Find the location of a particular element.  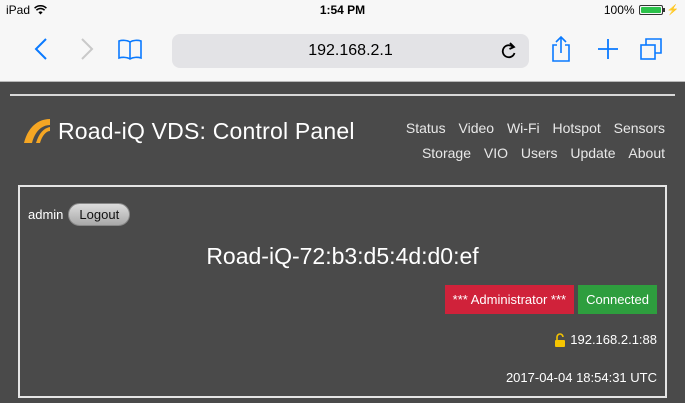

app-title: Road-iQ VDS: Control Panel is located at coordinates (206, 130).